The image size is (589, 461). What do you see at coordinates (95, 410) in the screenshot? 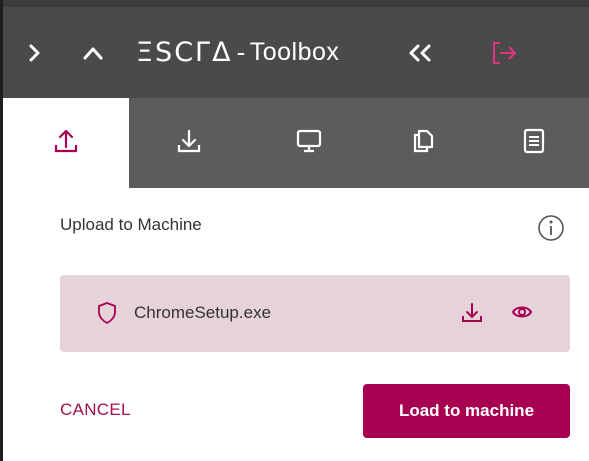
I see `cancel-button: CANCEL` at bounding box center [95, 410].